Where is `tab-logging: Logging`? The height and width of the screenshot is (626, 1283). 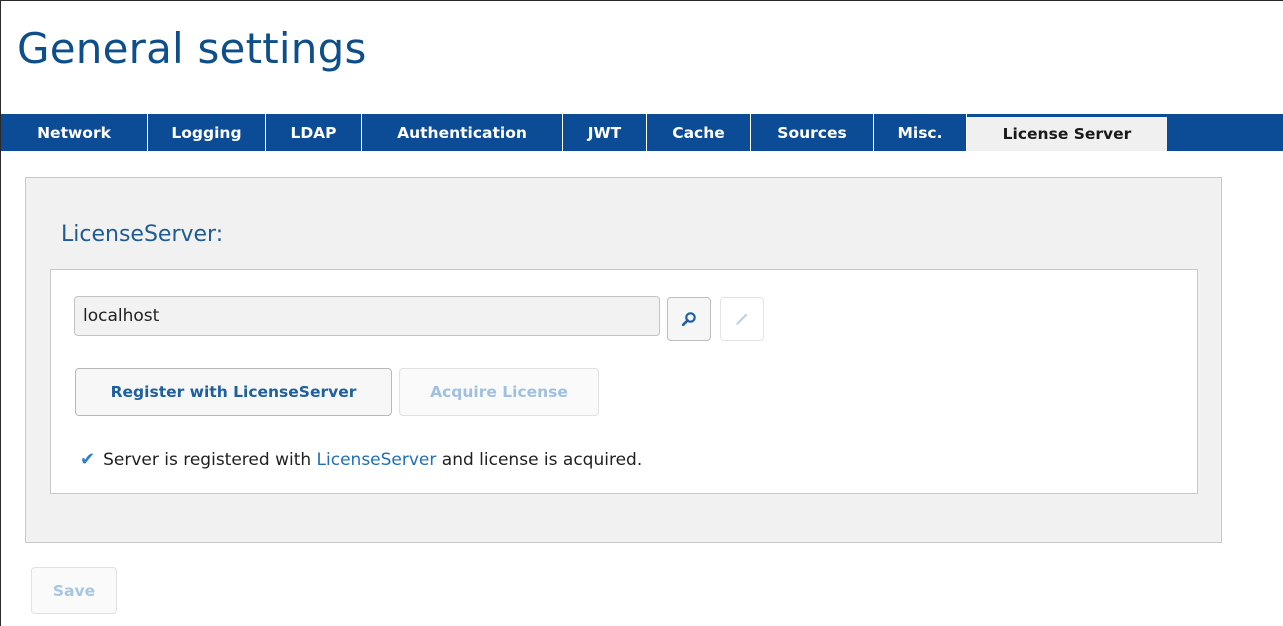 tab-logging: Logging is located at coordinates (207, 132).